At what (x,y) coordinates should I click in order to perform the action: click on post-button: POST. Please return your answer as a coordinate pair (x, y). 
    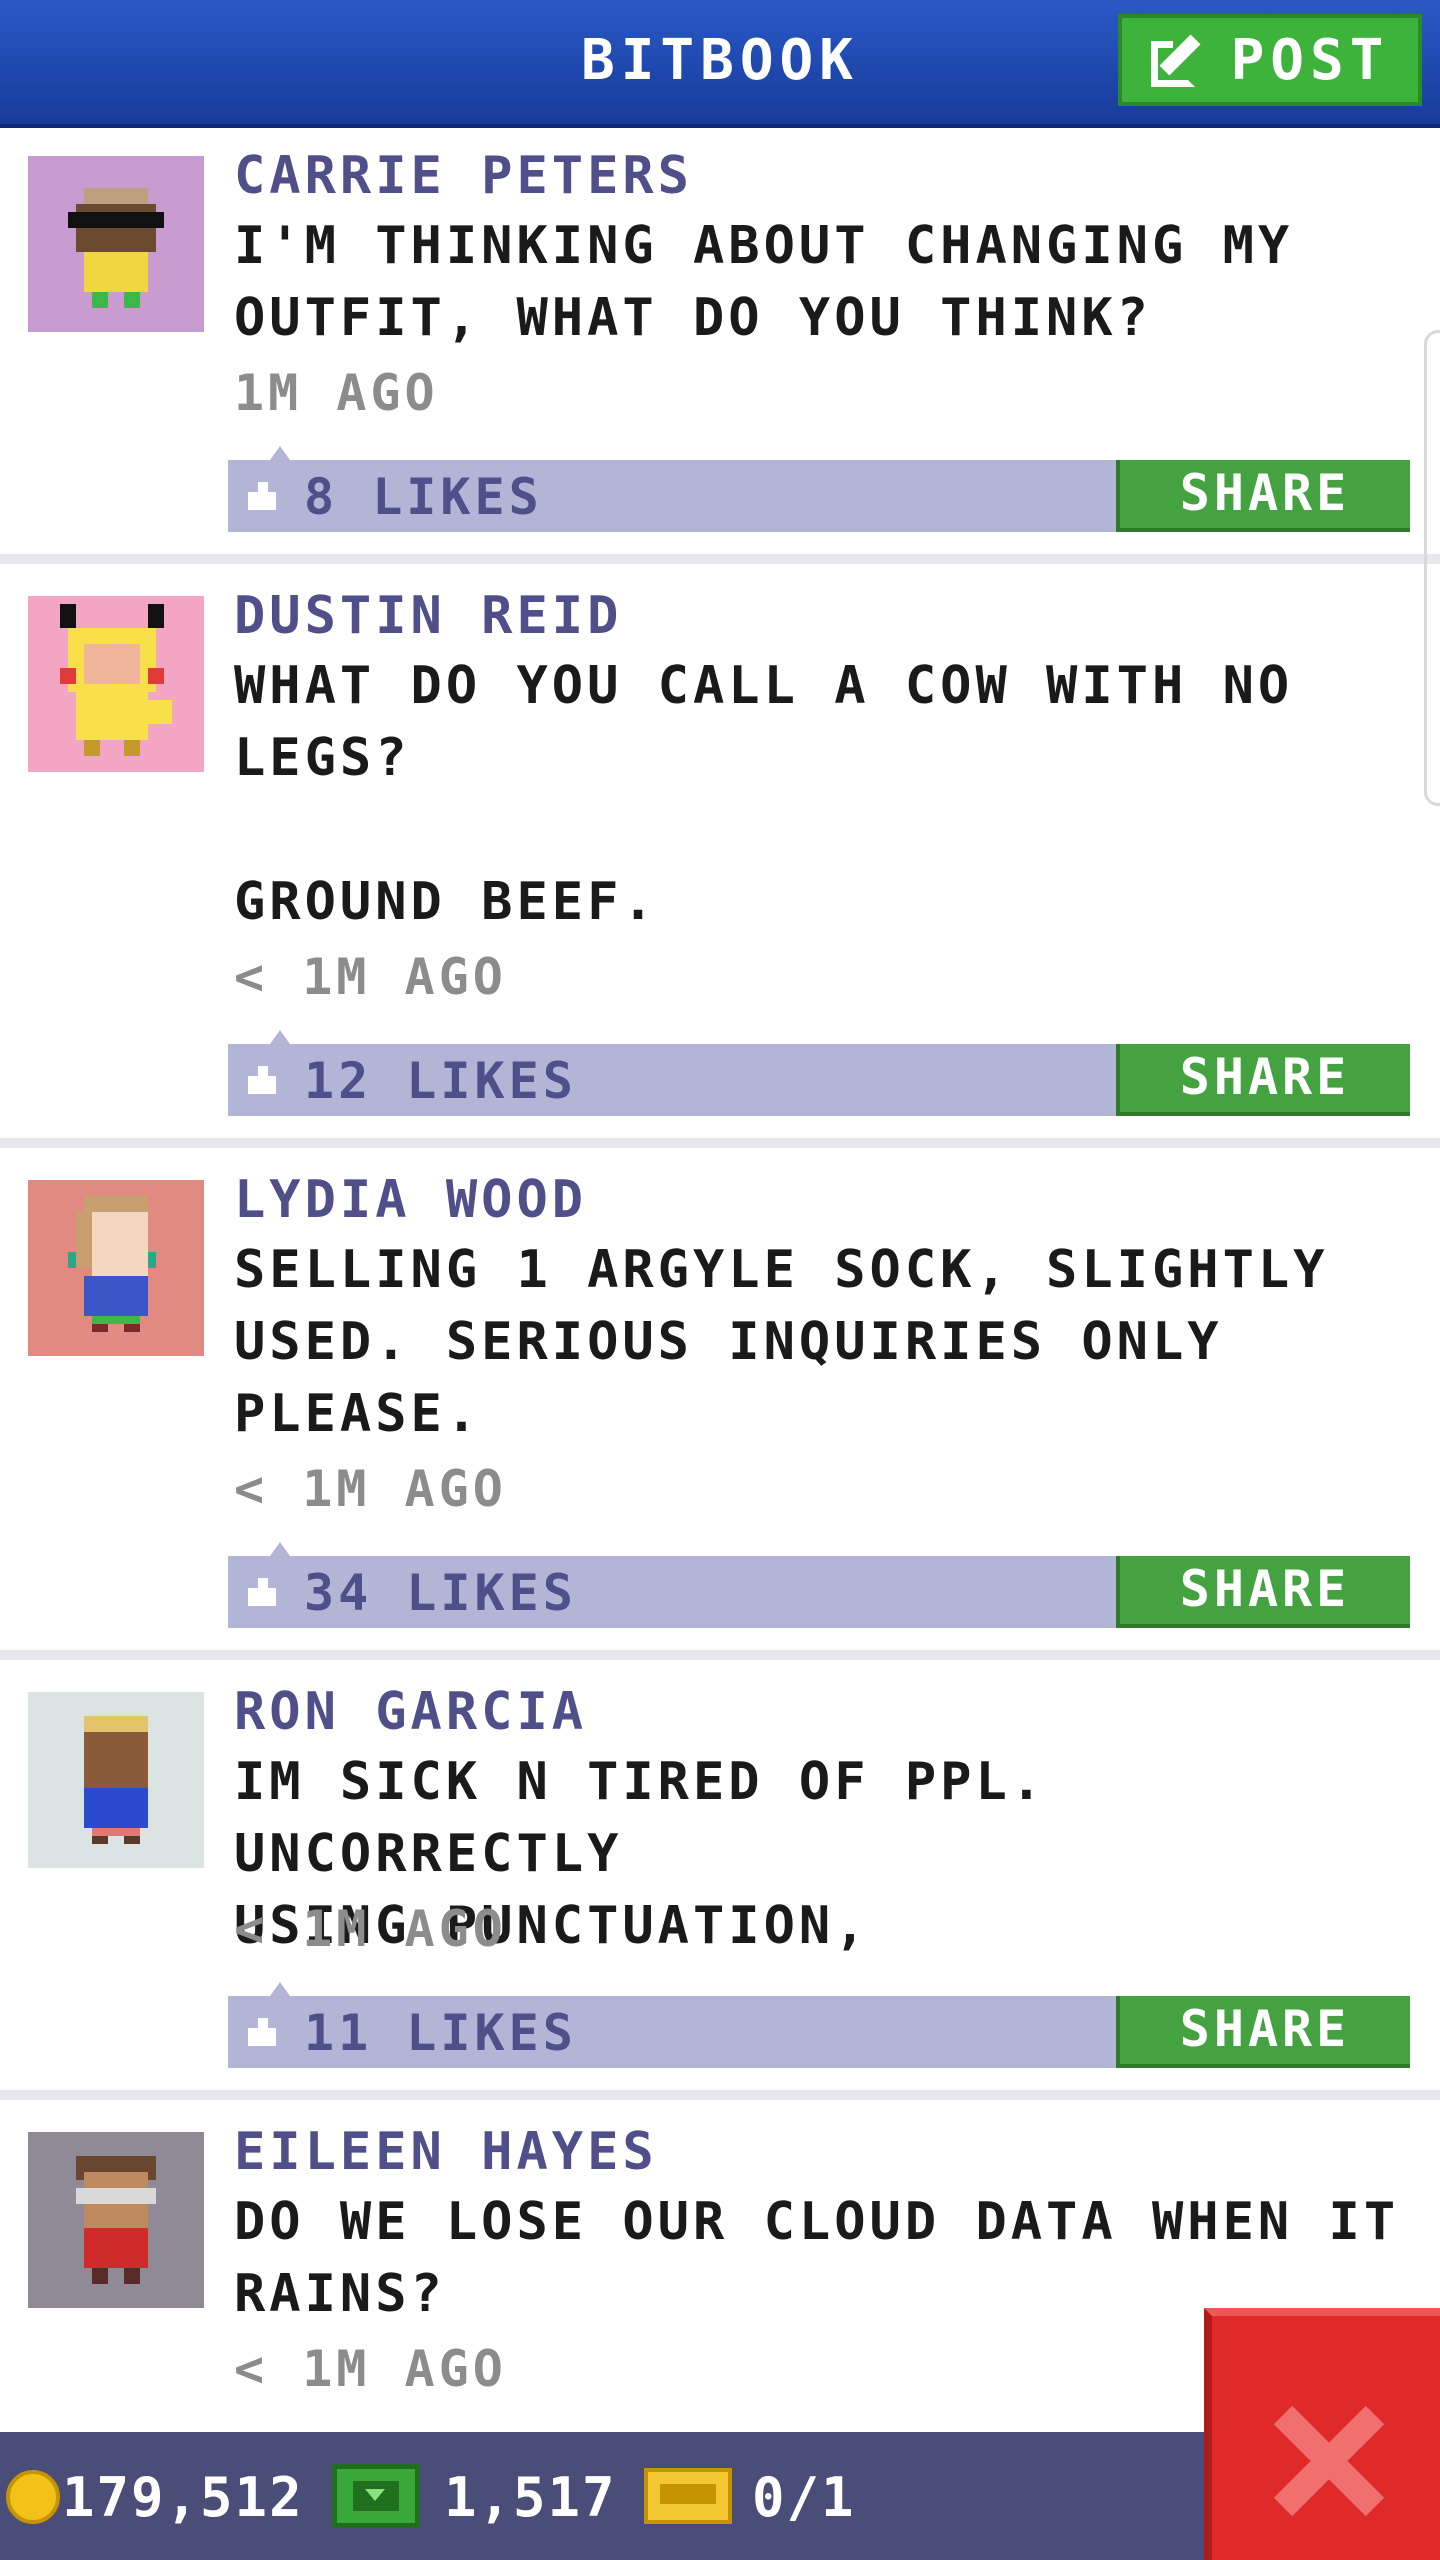
    Looking at the image, I should click on (1270, 60).